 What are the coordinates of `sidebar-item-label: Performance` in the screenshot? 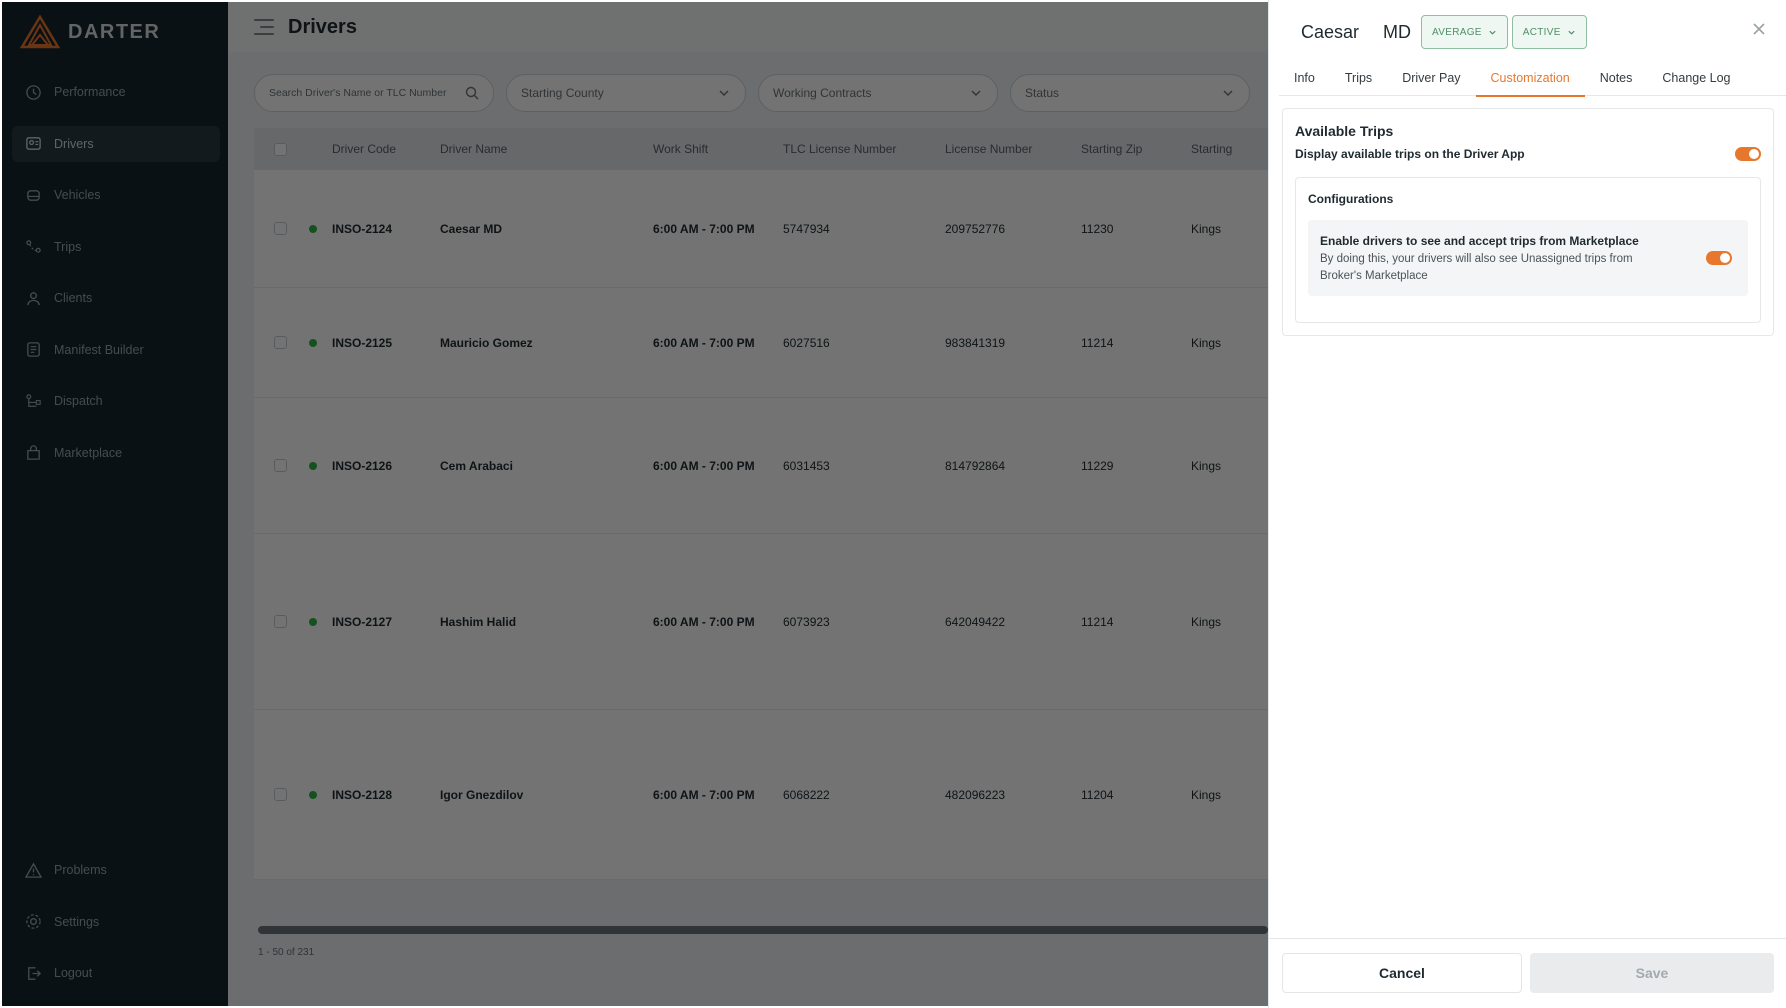 It's located at (90, 92).